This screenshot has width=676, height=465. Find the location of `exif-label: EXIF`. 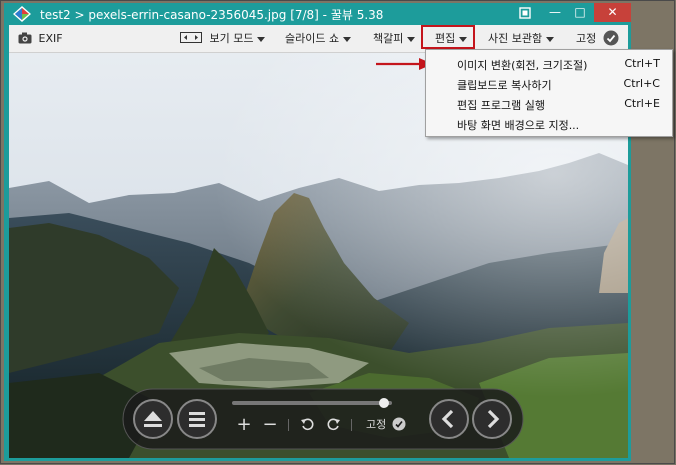

exif-label: EXIF is located at coordinates (50, 38).